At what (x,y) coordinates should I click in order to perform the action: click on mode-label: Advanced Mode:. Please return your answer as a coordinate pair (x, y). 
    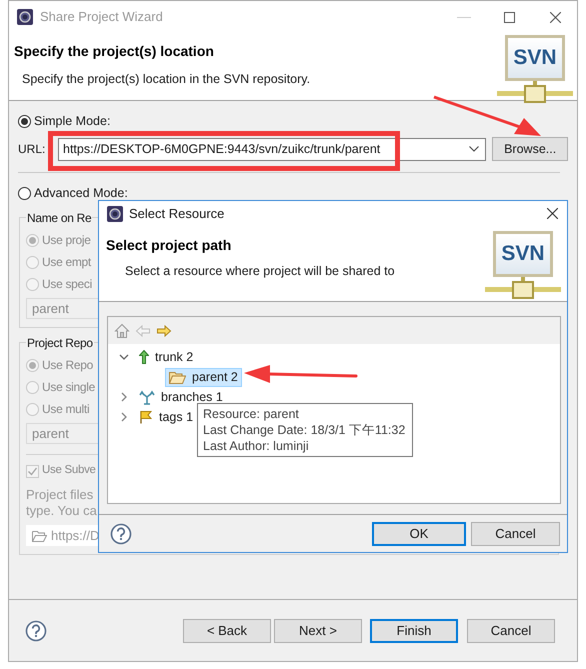
    Looking at the image, I should click on (81, 193).